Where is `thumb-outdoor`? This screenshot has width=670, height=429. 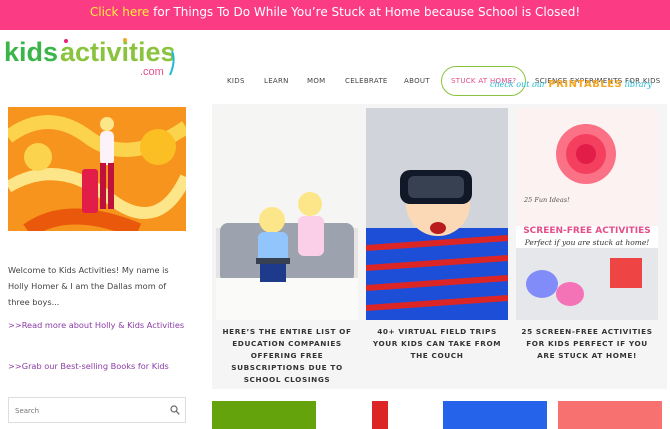
thumb-outdoor is located at coordinates (264, 415).